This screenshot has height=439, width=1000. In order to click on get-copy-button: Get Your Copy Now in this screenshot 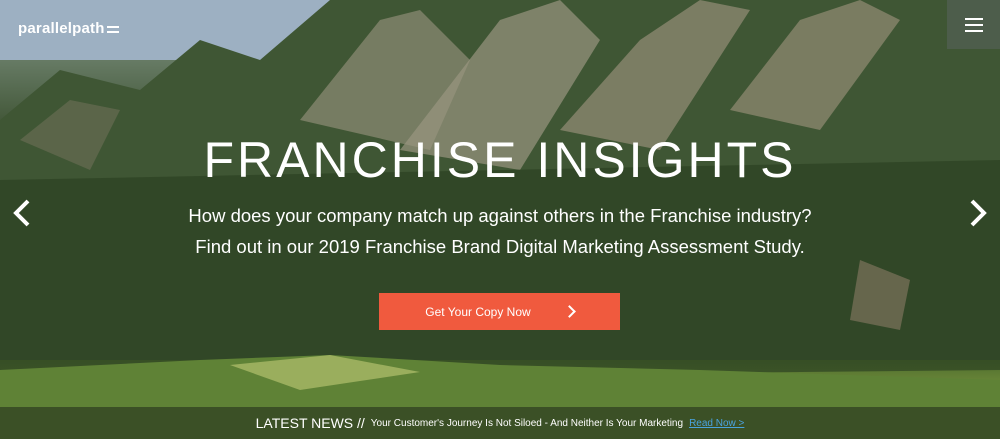, I will do `click(499, 311)`.